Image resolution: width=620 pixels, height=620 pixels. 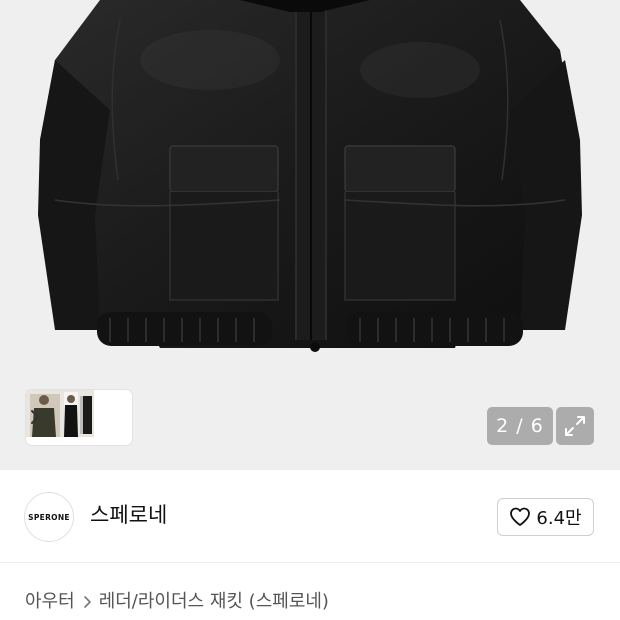 I want to click on expand-arrows-icon, so click(x=575, y=426).